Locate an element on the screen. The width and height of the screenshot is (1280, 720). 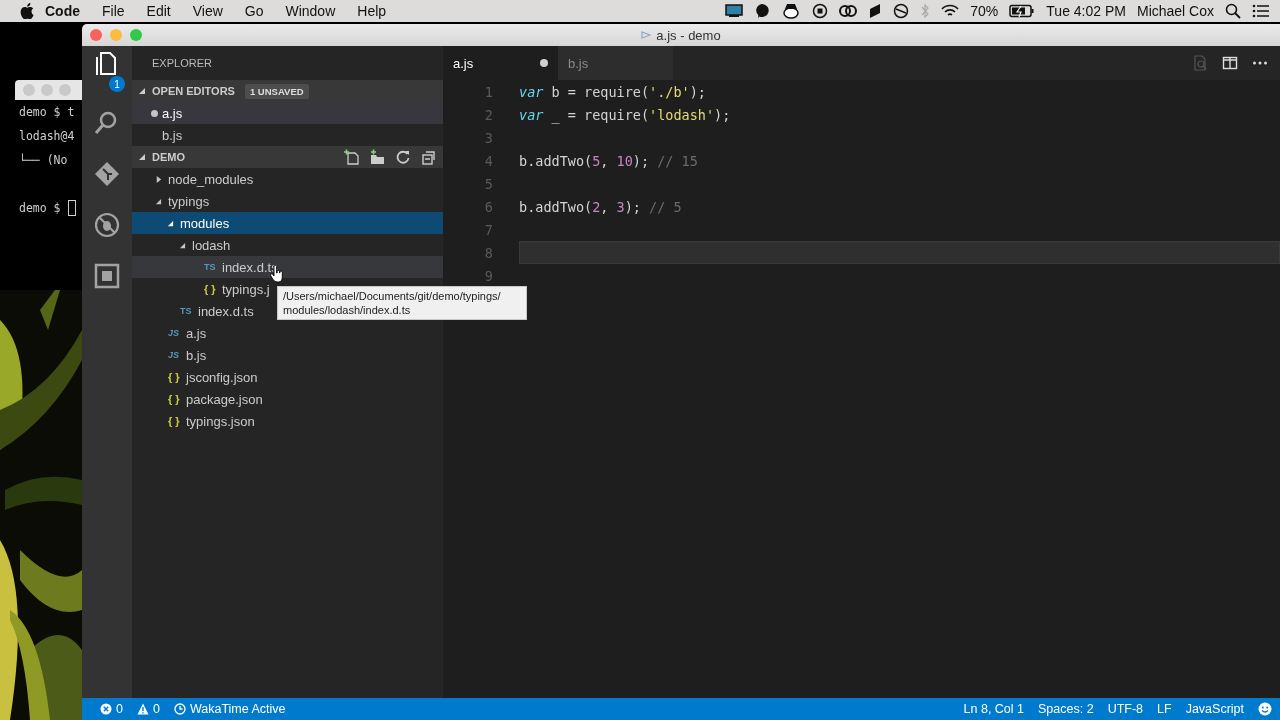
list-icon is located at coordinates (1261, 11).